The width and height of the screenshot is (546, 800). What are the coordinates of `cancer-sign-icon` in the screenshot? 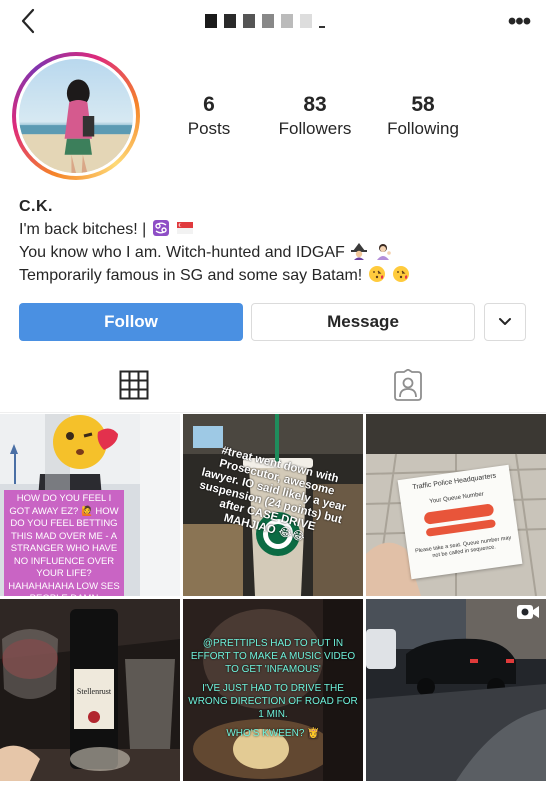 It's located at (160, 228).